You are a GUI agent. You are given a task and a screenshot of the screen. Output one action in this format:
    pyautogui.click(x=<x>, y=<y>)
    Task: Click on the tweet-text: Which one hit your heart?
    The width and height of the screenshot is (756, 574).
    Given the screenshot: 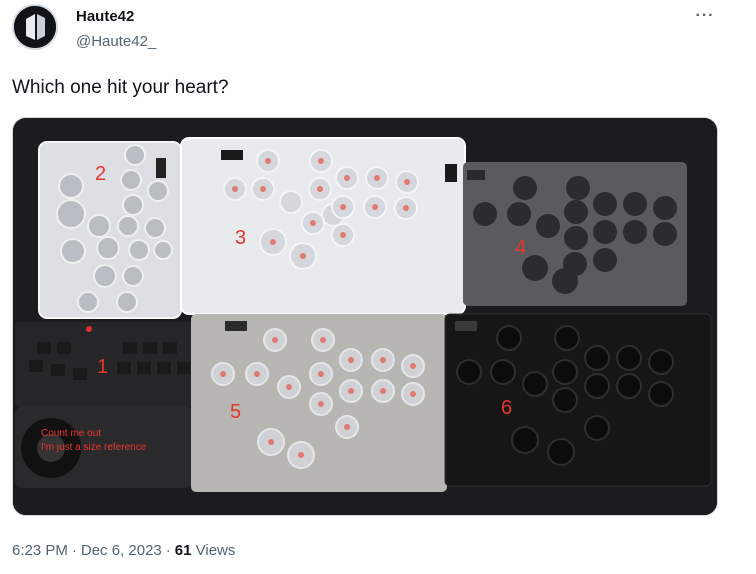 What is the action you would take?
    pyautogui.click(x=120, y=87)
    